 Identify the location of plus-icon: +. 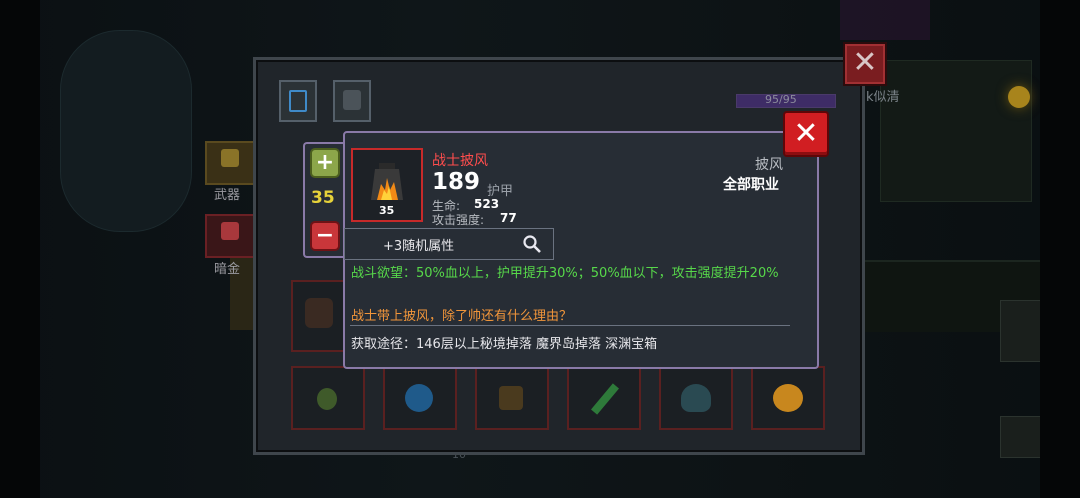
(325, 162).